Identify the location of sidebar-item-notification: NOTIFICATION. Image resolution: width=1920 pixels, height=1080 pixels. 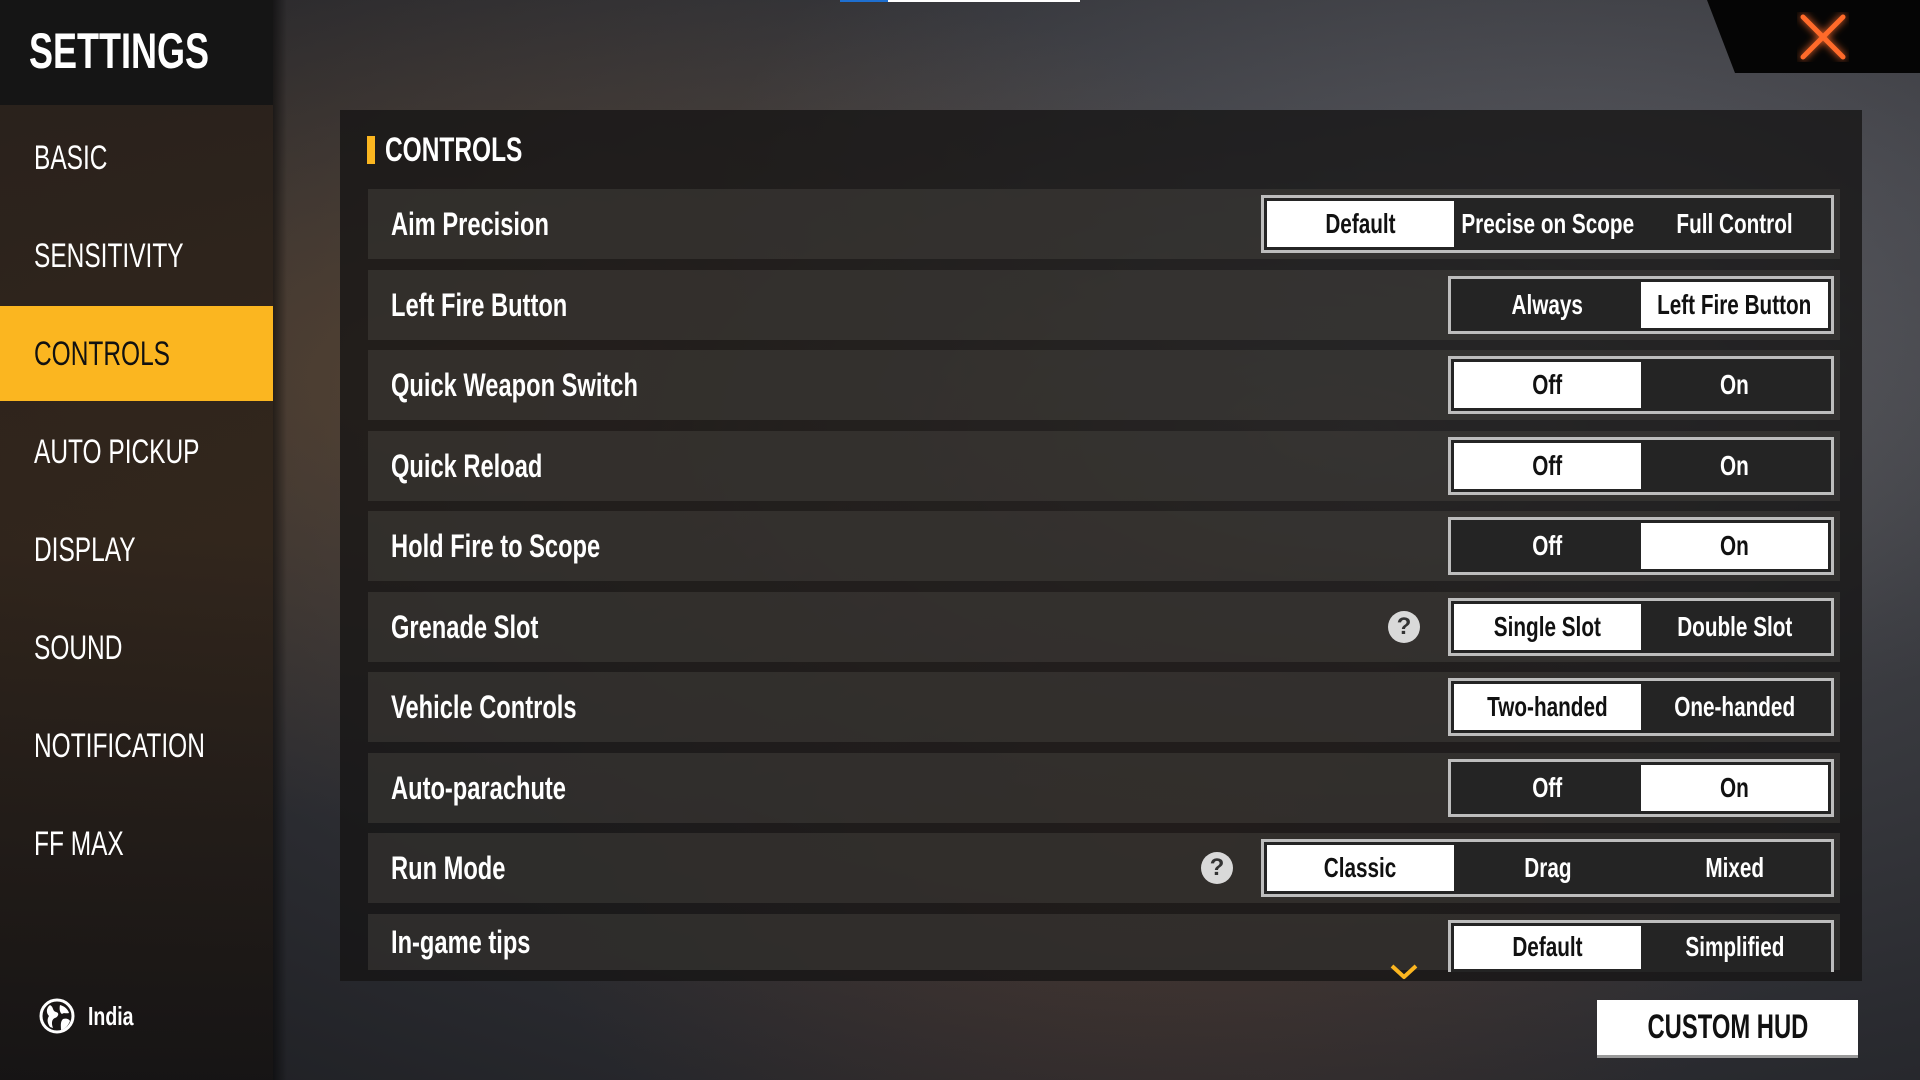
(136, 745).